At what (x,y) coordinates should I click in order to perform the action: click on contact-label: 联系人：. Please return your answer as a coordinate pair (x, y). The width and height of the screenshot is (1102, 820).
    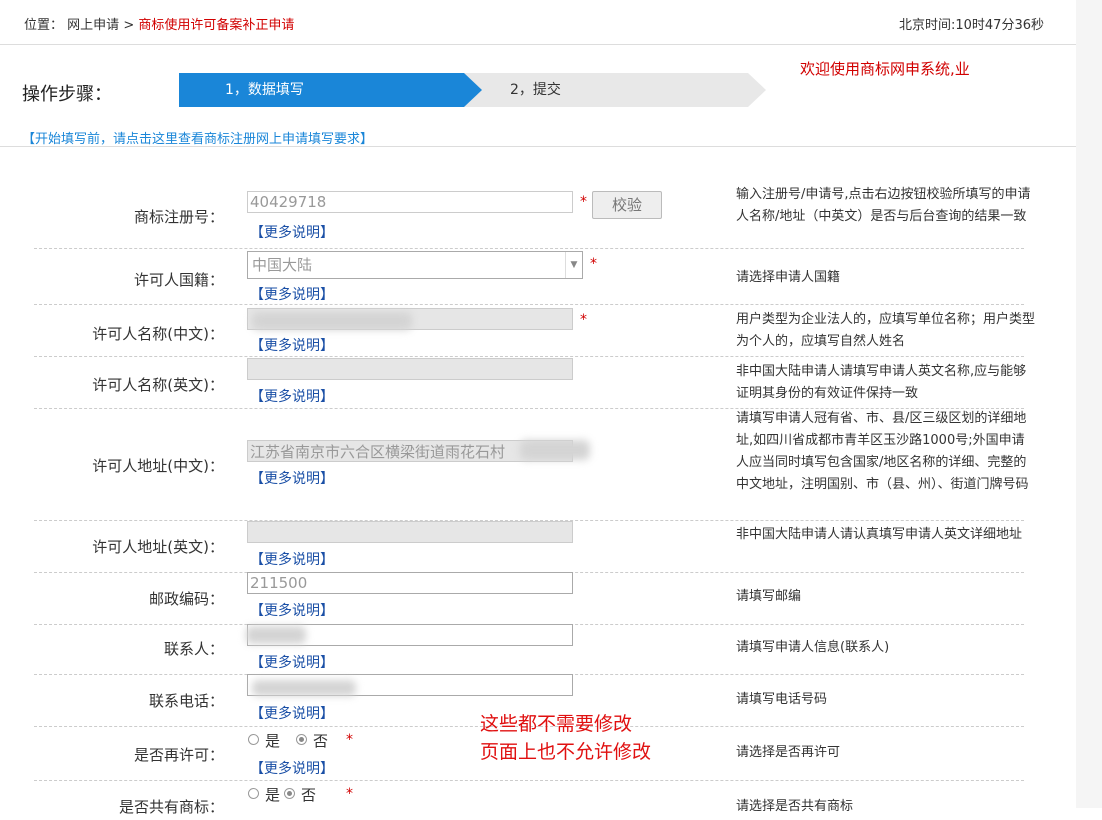
    Looking at the image, I should click on (193, 649).